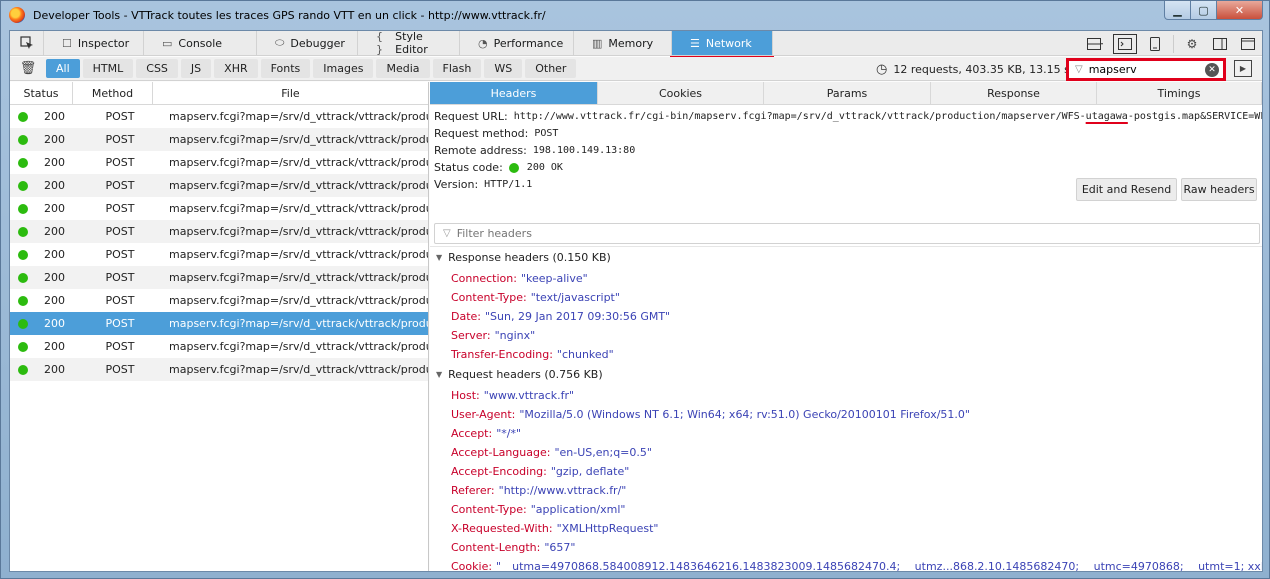  I want to click on header-name: Host:, so click(465, 395).